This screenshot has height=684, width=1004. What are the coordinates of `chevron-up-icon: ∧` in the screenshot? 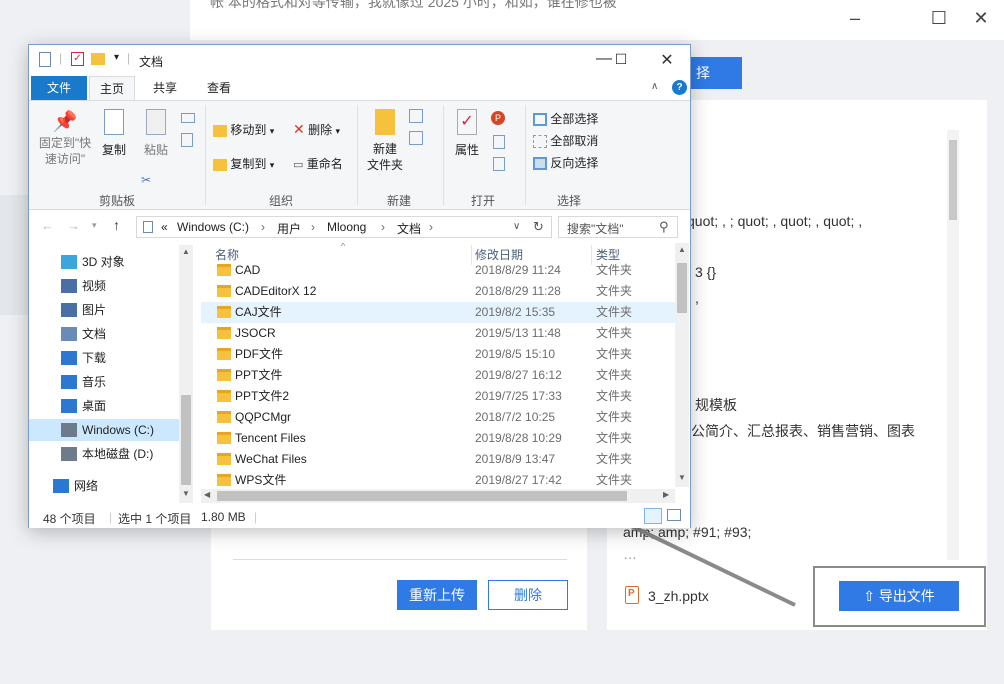 It's located at (654, 86).